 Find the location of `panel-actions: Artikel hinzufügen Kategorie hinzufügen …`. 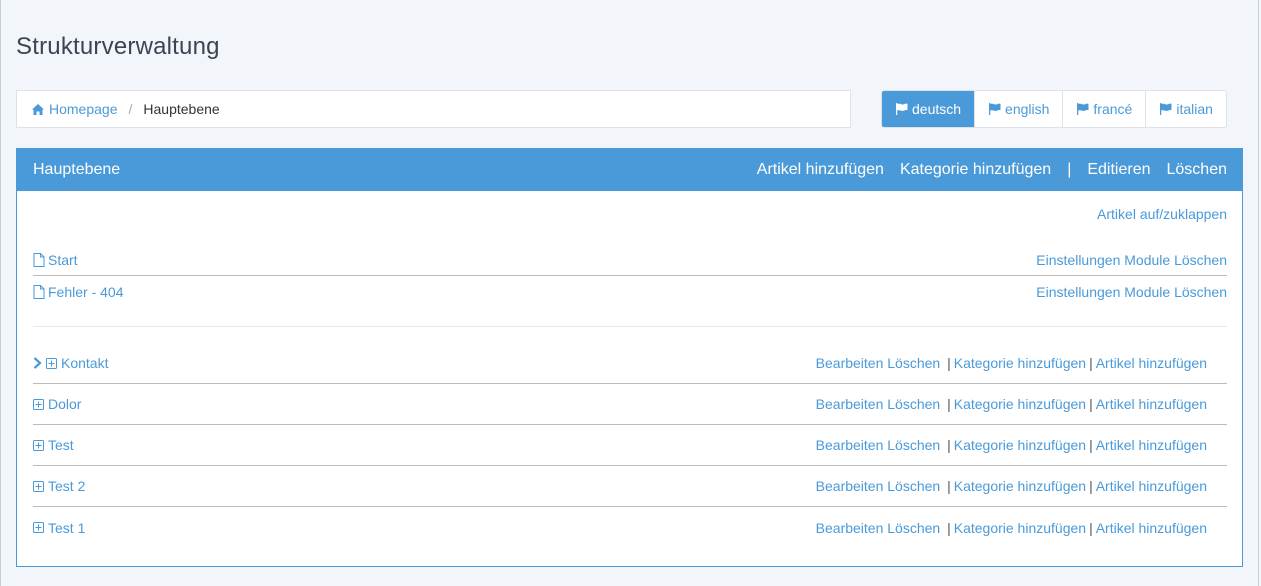

panel-actions: Artikel hinzufügen Kategorie hinzufügen … is located at coordinates (984, 170).